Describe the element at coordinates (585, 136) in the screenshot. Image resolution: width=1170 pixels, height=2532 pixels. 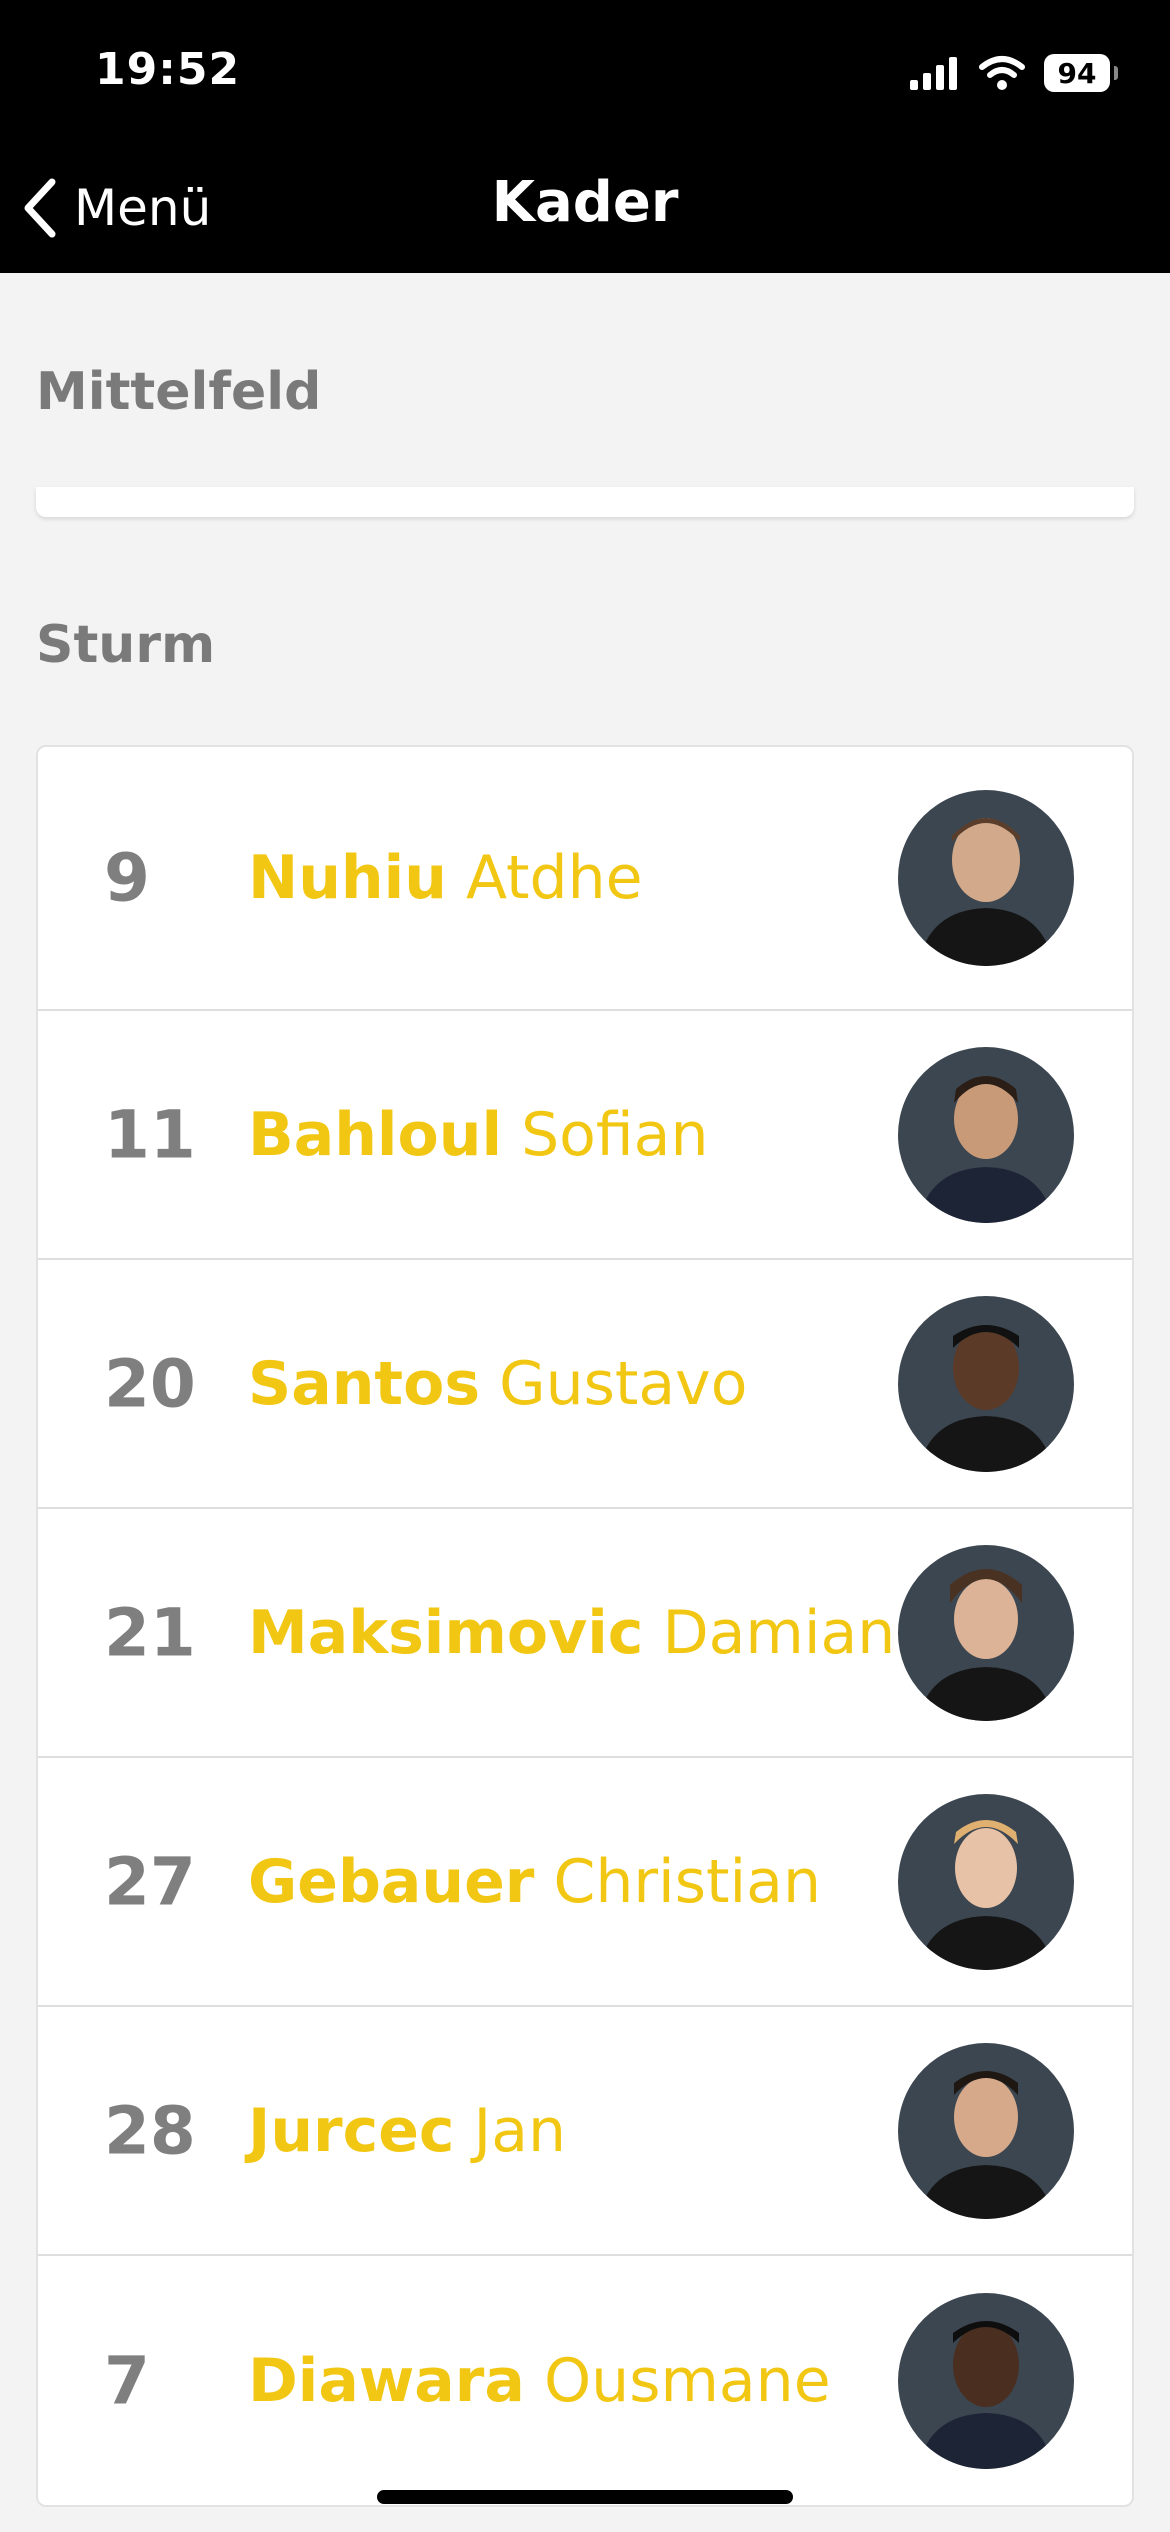
I see `top-bar: 19:52 94 Menü Kader` at that location.